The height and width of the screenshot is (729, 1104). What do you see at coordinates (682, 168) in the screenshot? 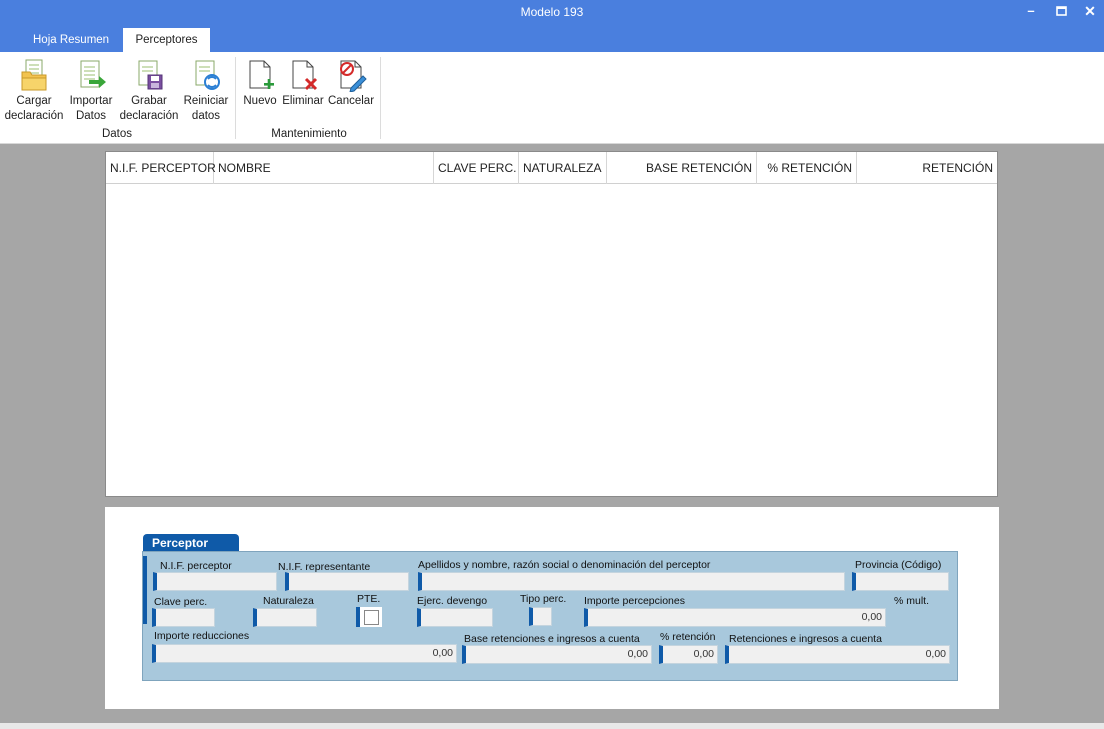
I see `column-header-base-retencion: BASE RETENCIÓN` at bounding box center [682, 168].